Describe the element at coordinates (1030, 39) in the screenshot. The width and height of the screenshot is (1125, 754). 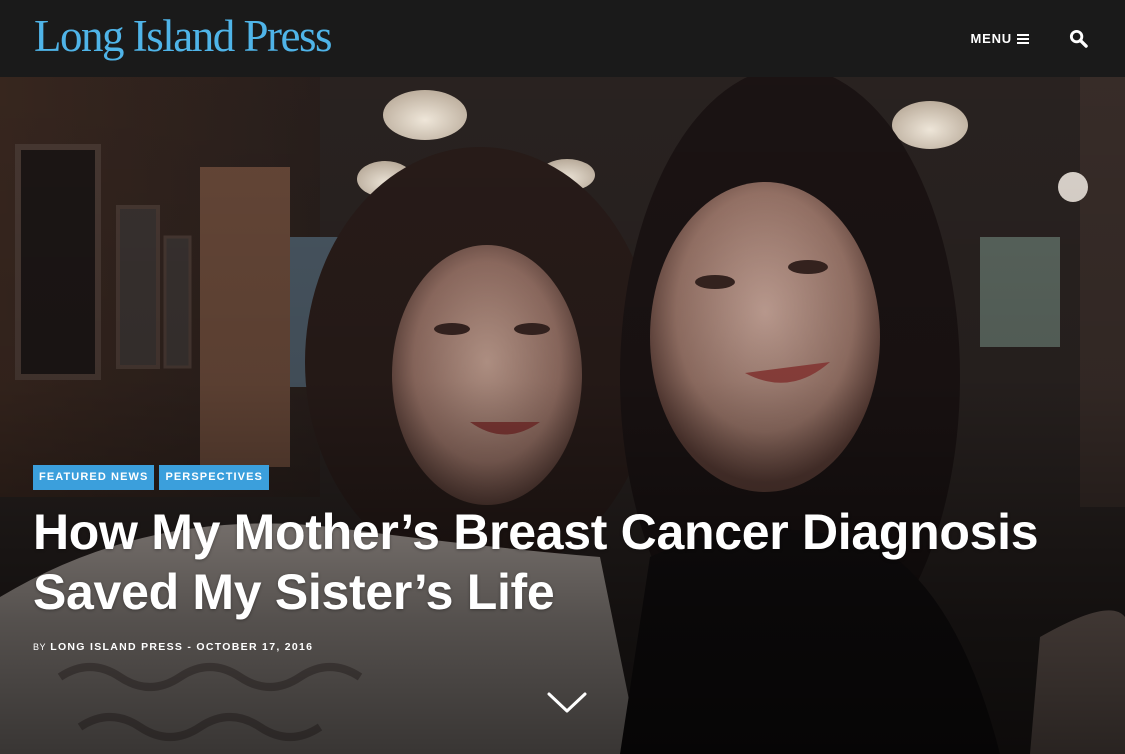
I see `header-actions: MENU` at that location.